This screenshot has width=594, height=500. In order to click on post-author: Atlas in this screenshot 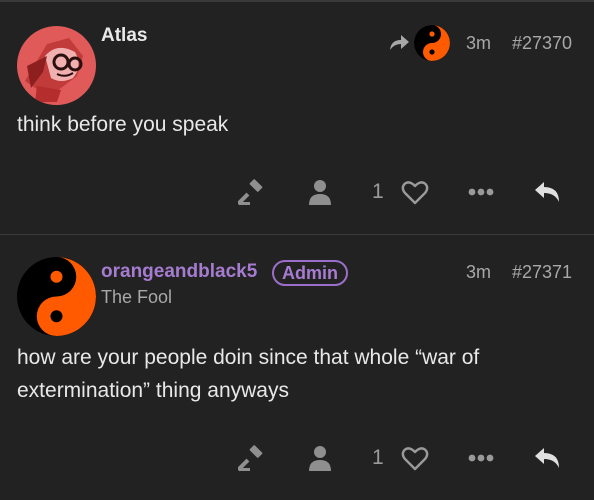, I will do `click(124, 36)`.